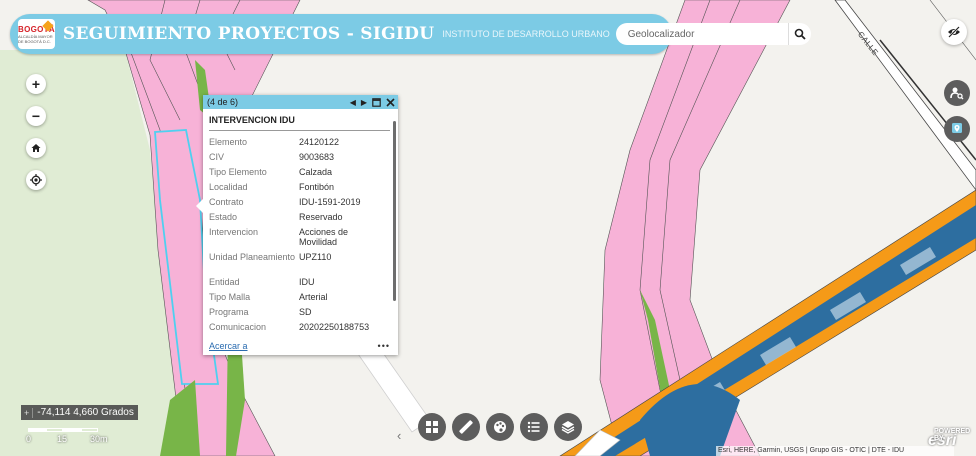 This screenshot has width=976, height=456. What do you see at coordinates (297, 264) in the screenshot?
I see `popup-field-row: Unidad Planeamiento UPZ110` at bounding box center [297, 264].